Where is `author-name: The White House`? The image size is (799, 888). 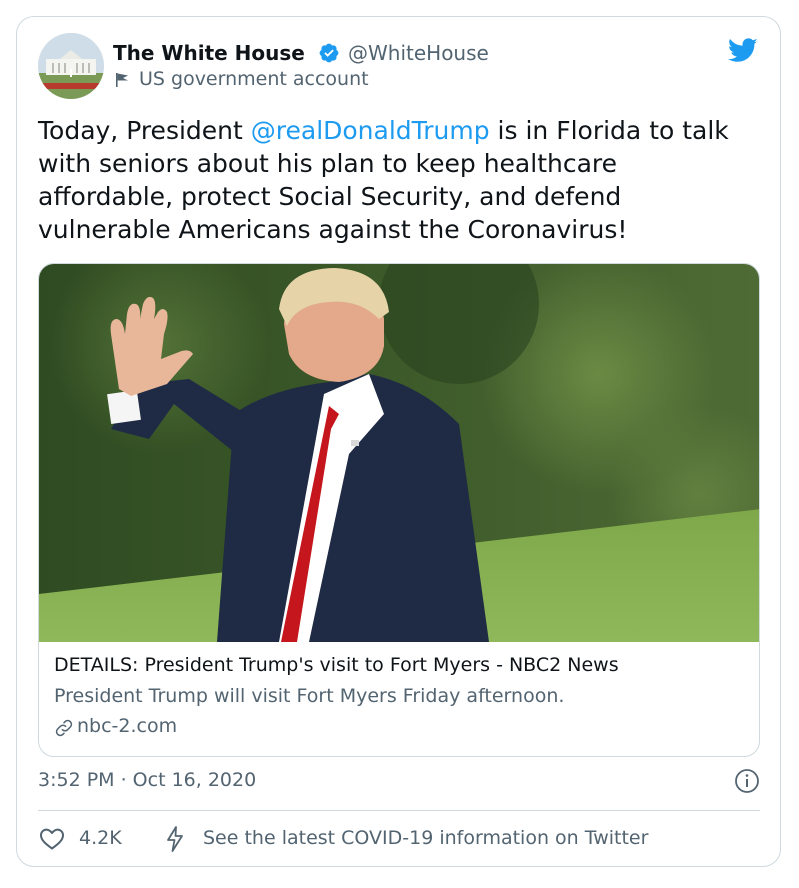
author-name: The White House is located at coordinates (209, 53).